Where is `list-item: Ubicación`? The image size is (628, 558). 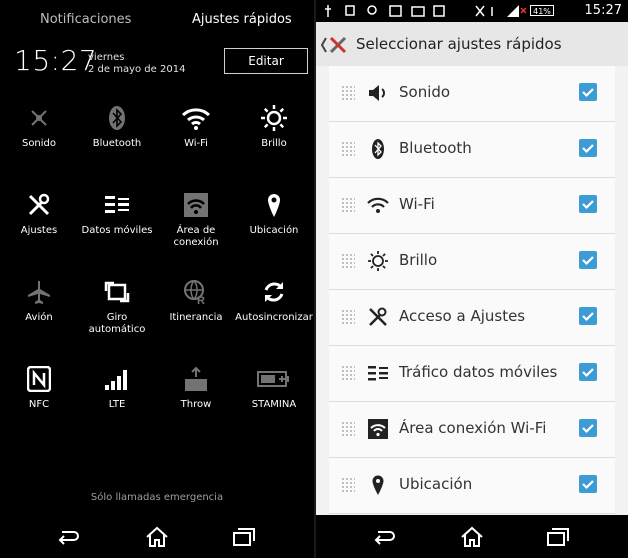
list-item: Ubicación is located at coordinates (472, 486).